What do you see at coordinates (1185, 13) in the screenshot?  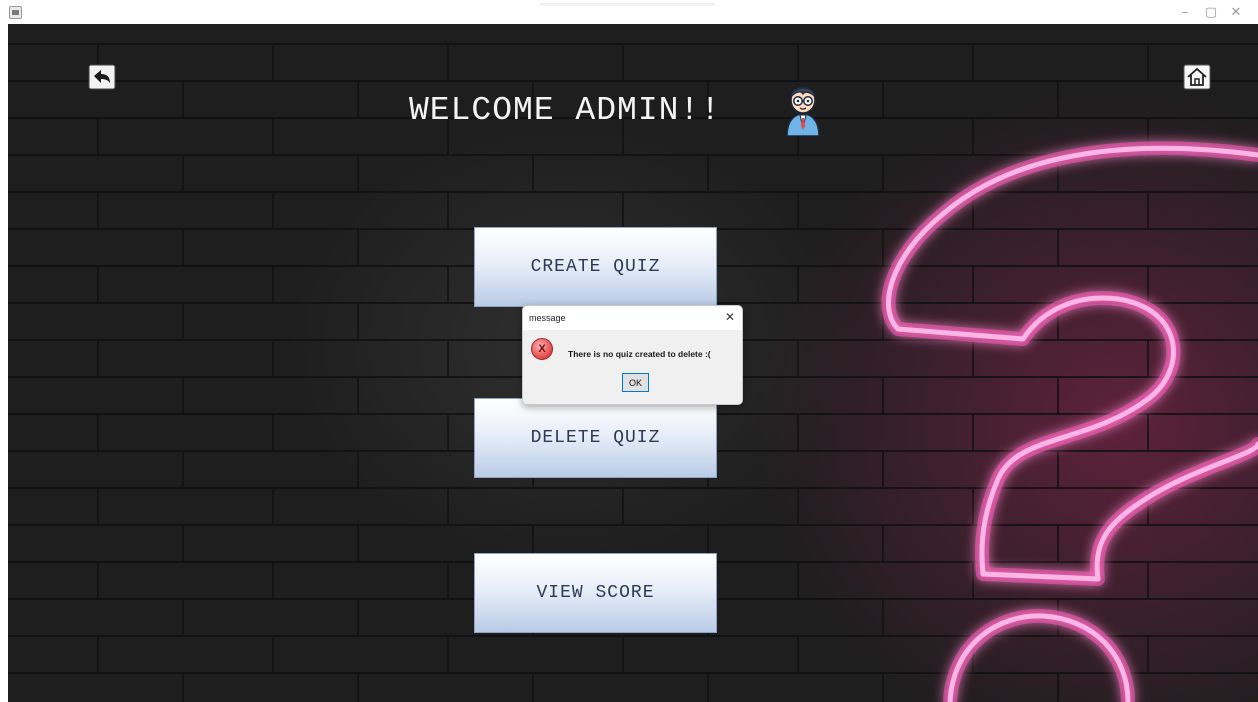 I see `minimize-button: –` at bounding box center [1185, 13].